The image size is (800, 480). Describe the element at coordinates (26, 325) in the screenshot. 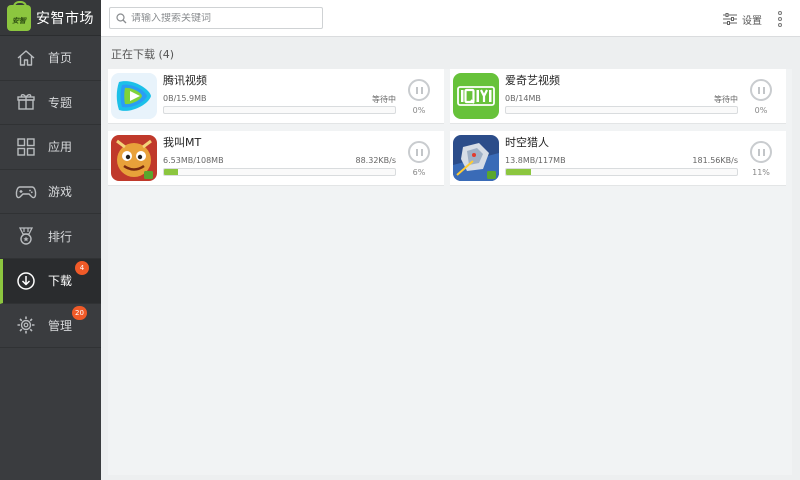

I see `gear-icon` at that location.